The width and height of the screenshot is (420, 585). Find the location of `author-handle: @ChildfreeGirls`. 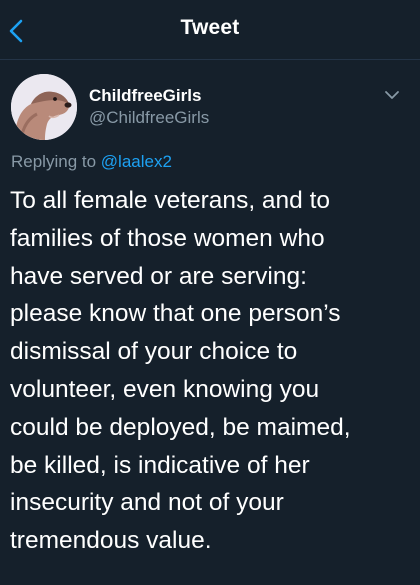

author-handle: @ChildfreeGirls is located at coordinates (149, 118).